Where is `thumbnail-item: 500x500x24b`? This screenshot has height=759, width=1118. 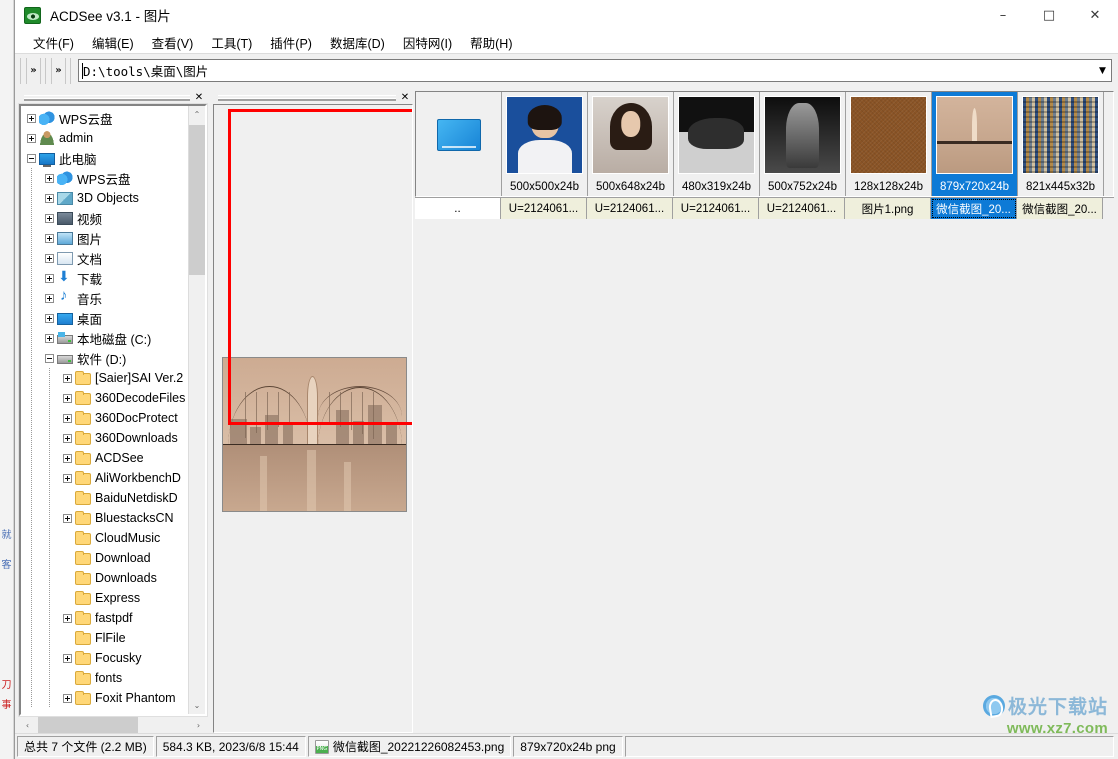 thumbnail-item: 500x500x24b is located at coordinates (545, 144).